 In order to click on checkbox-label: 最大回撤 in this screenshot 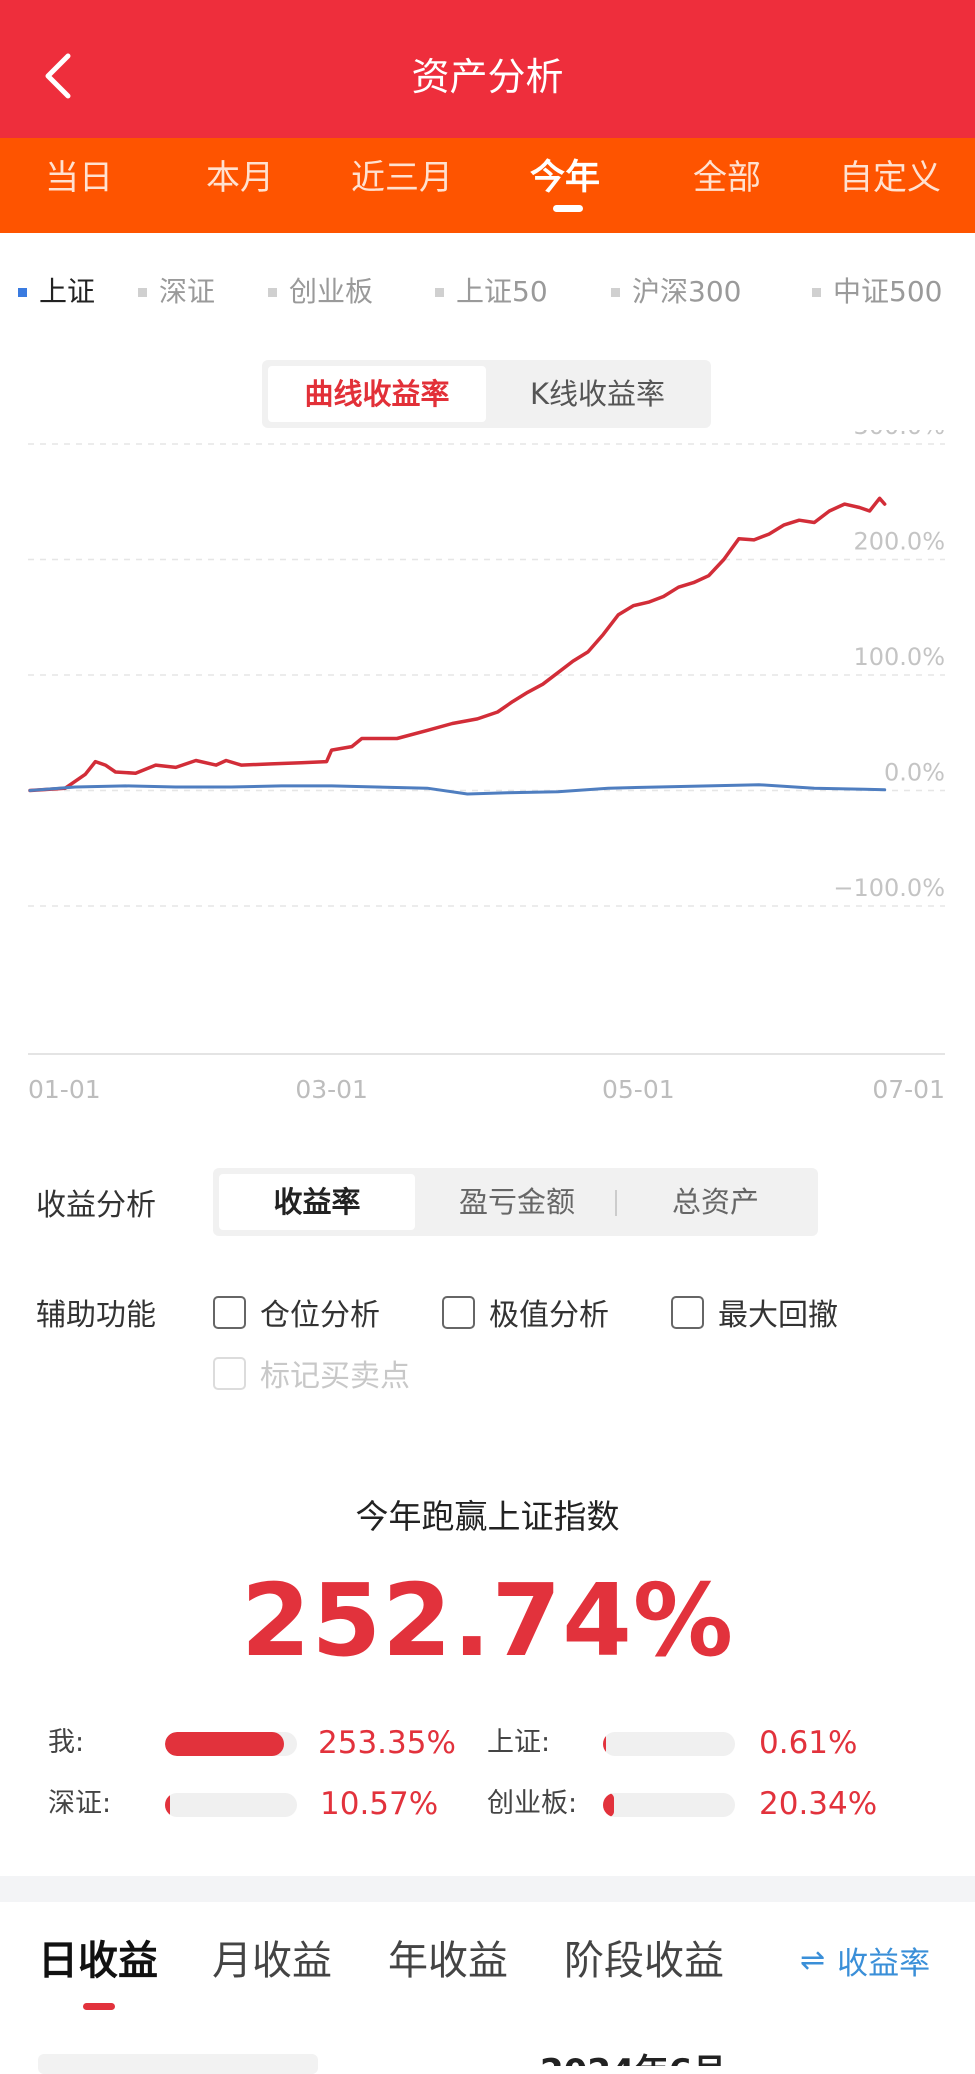, I will do `click(778, 1315)`.